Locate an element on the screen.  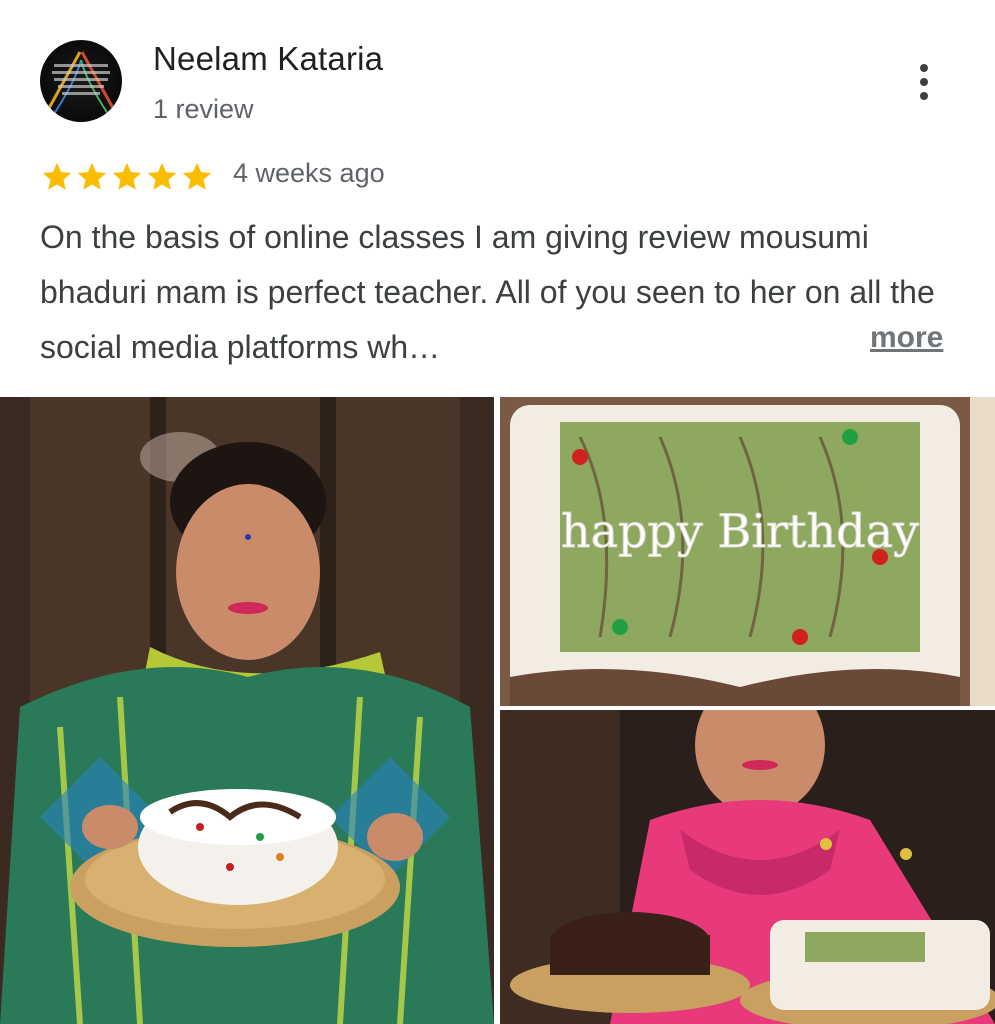
more-link: more is located at coordinates (906, 338).